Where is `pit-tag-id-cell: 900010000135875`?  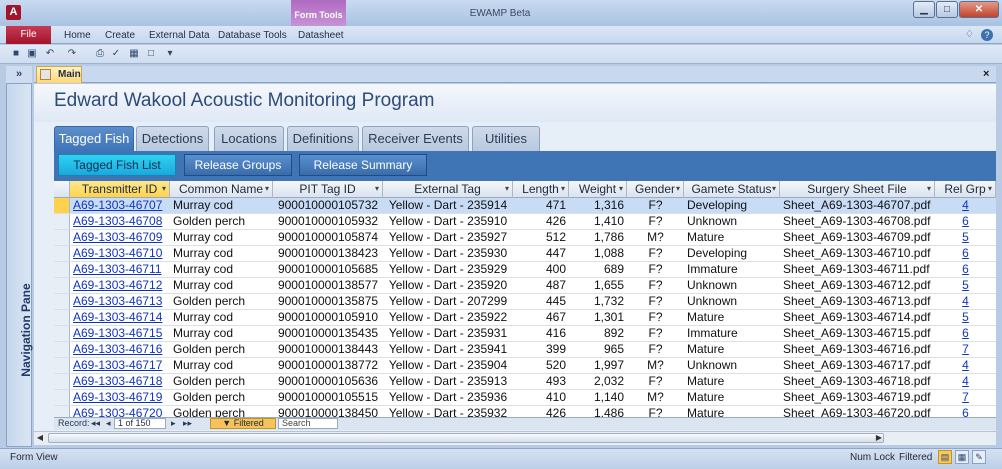 pit-tag-id-cell: 900010000135875 is located at coordinates (328, 301).